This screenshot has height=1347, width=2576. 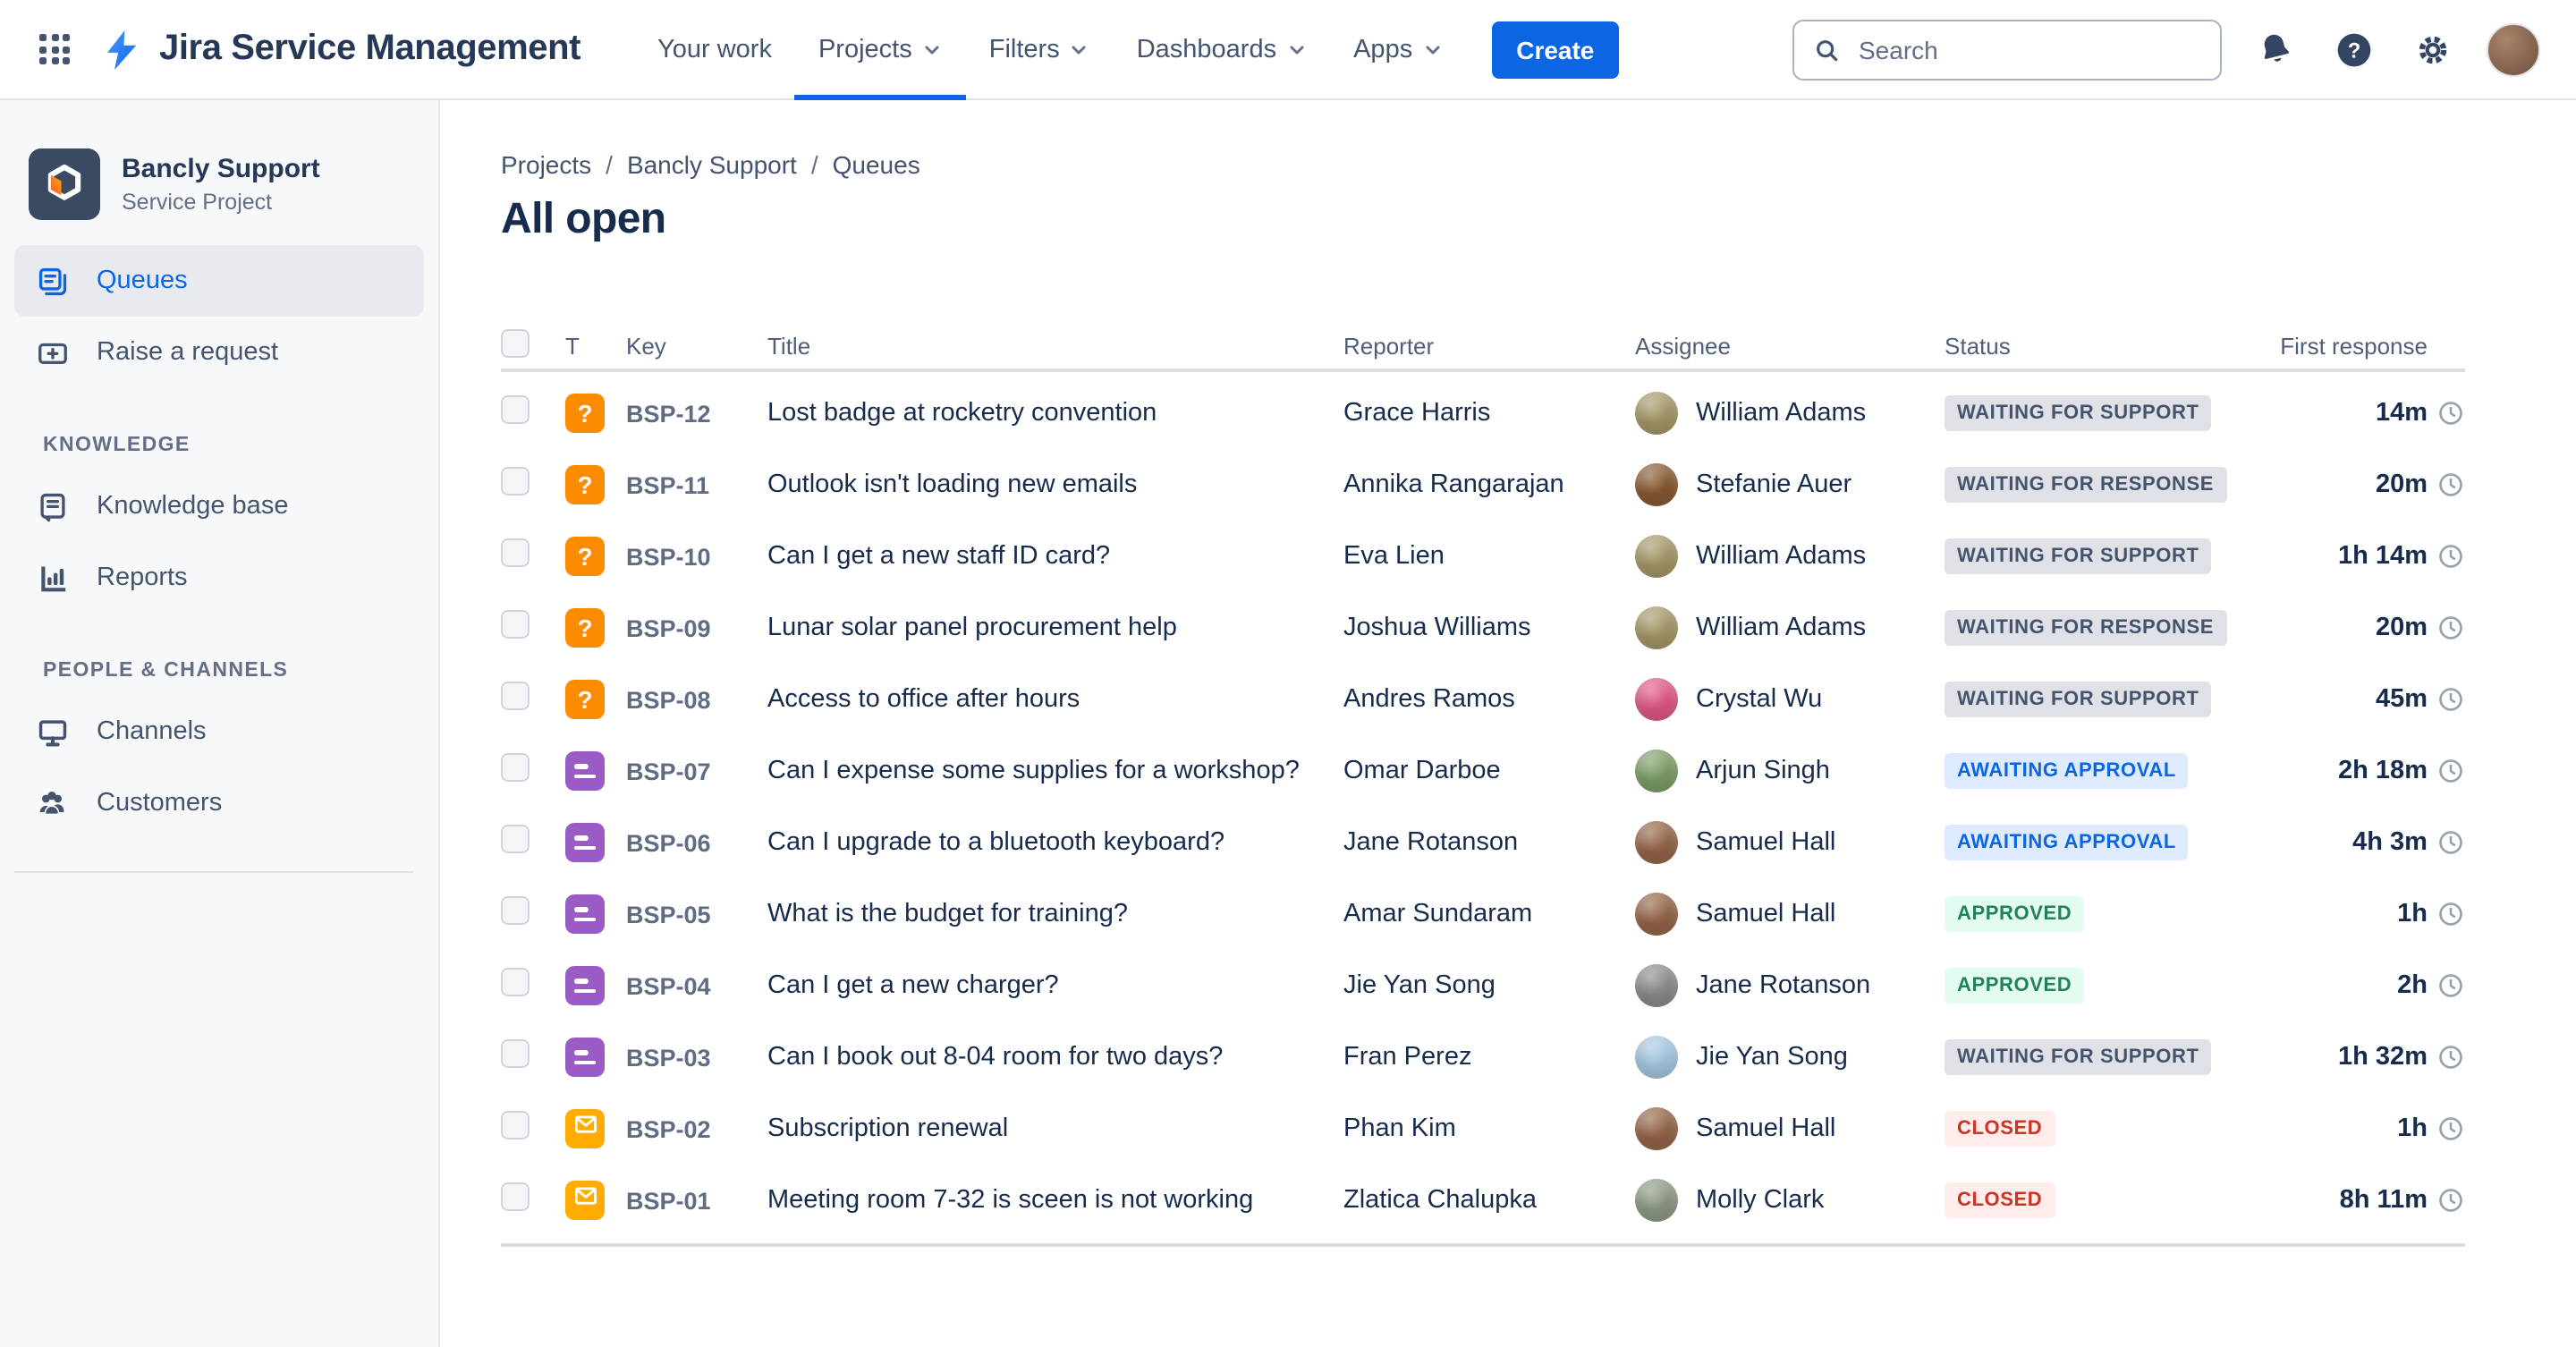 I want to click on global-search, so click(x=2007, y=49).